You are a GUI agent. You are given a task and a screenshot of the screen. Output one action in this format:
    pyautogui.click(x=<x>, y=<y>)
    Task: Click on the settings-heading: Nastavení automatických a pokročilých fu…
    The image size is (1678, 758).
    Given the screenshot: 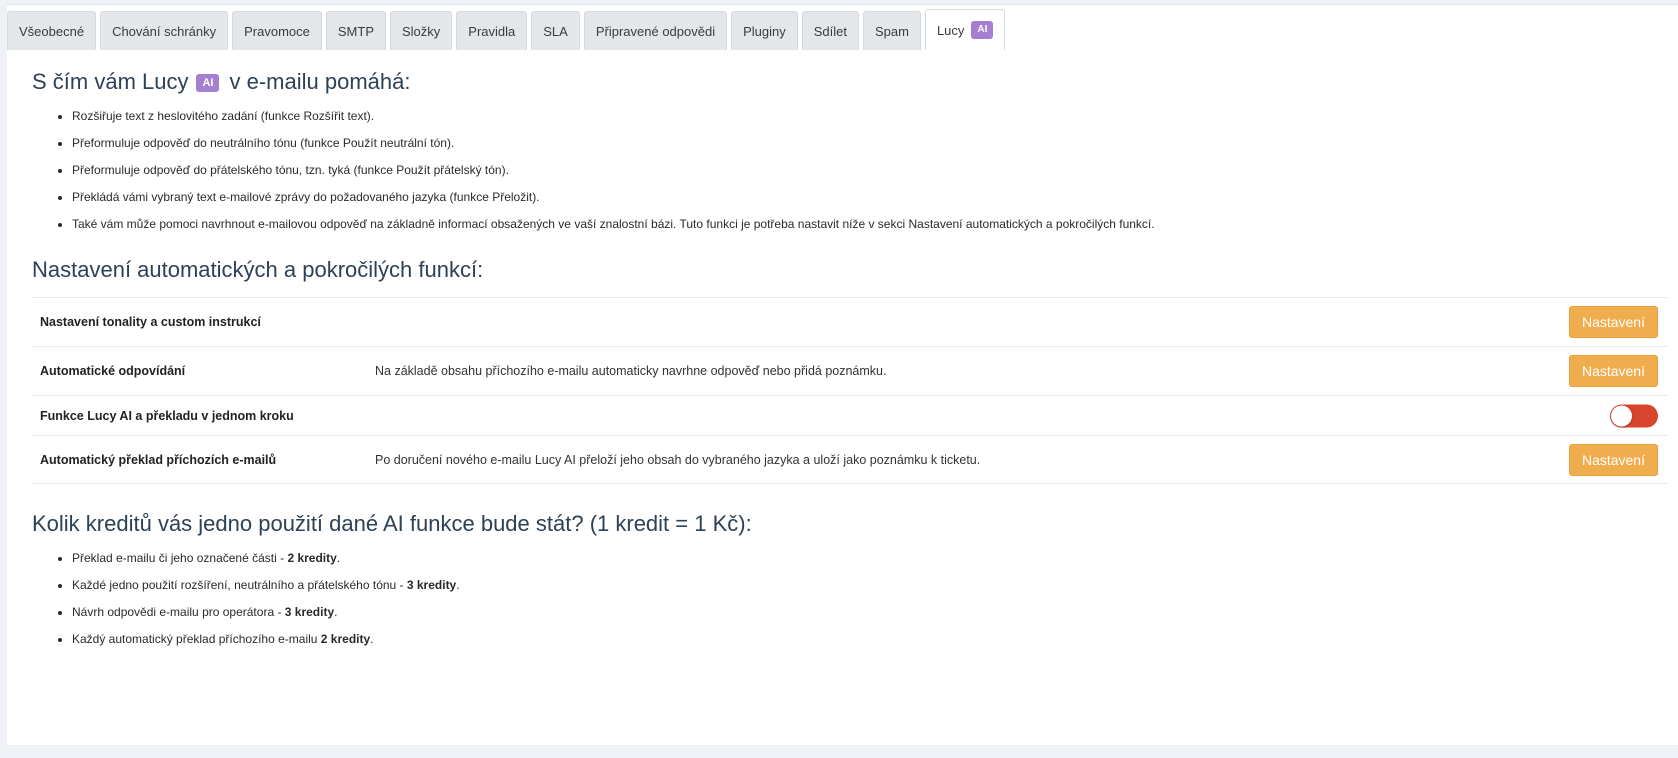 What is the action you would take?
    pyautogui.click(x=258, y=269)
    